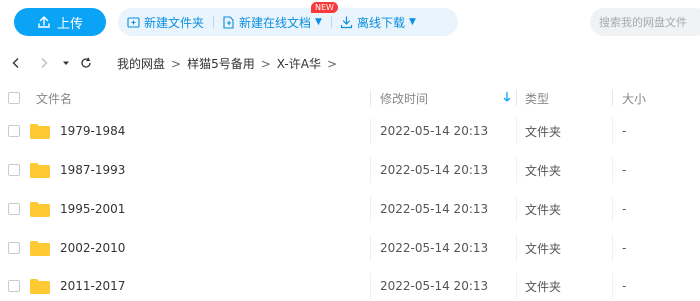 The width and height of the screenshot is (700, 301). Describe the element at coordinates (69, 24) in the screenshot. I see `upload-label: 上传` at that location.